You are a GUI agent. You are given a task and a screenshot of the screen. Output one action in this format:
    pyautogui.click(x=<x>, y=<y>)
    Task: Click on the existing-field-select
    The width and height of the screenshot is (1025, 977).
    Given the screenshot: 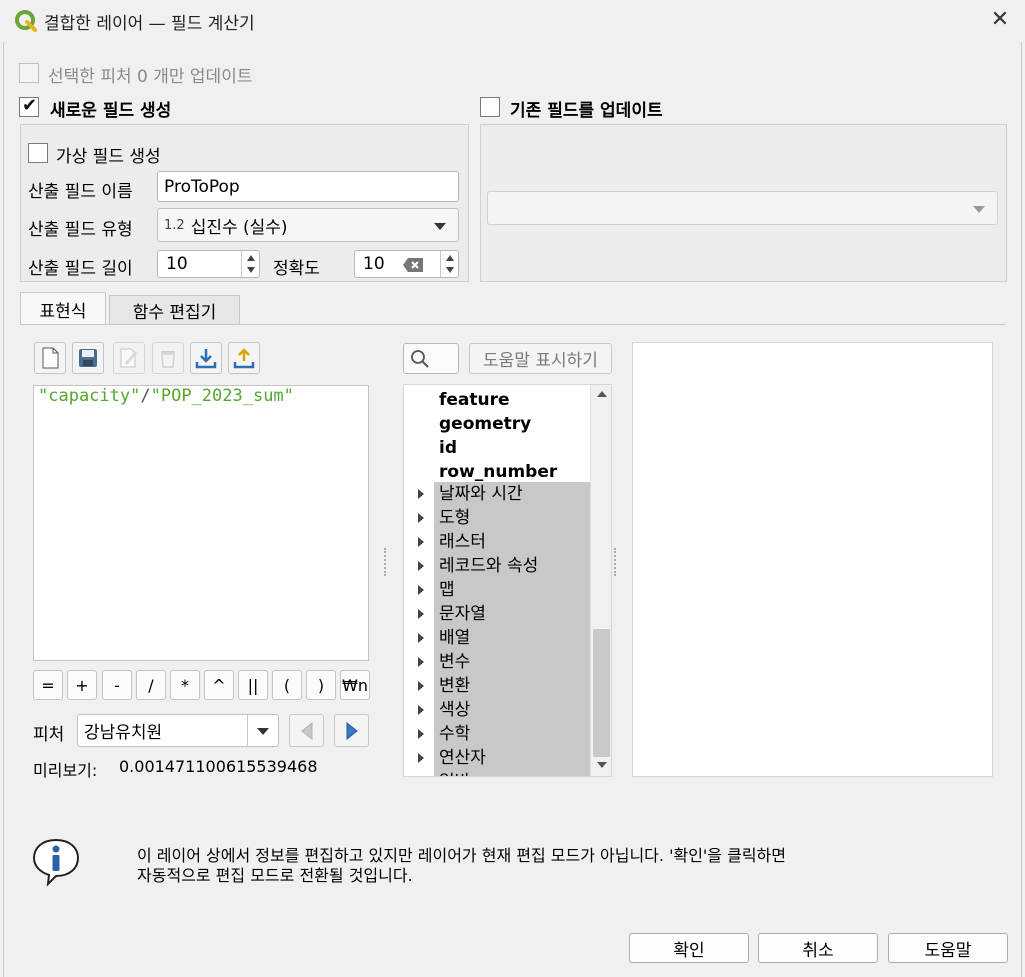 What is the action you would take?
    pyautogui.click(x=742, y=208)
    